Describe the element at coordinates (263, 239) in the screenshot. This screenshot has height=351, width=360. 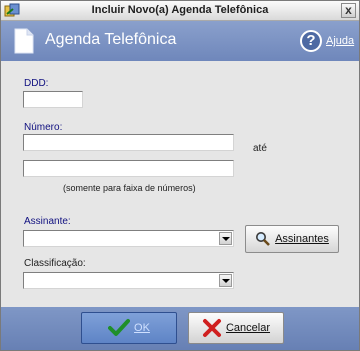
I see `search-icon` at that location.